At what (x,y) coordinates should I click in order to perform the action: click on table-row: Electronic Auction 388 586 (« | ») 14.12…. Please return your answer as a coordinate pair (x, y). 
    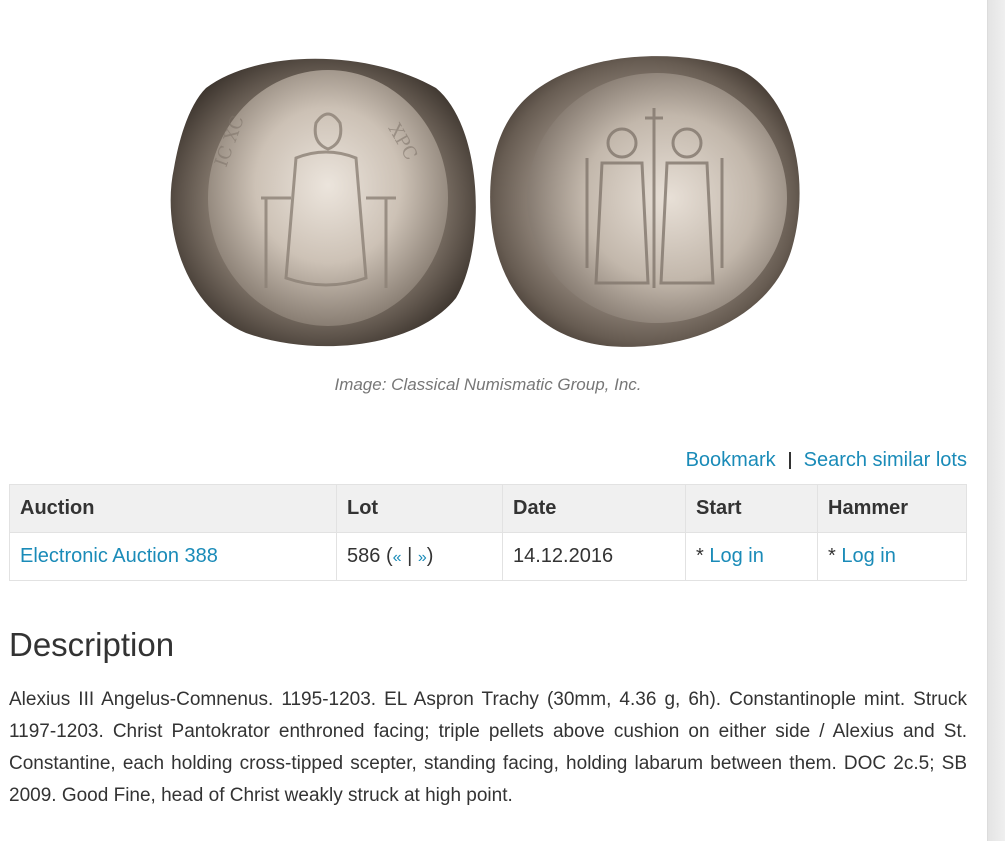
    Looking at the image, I should click on (488, 556).